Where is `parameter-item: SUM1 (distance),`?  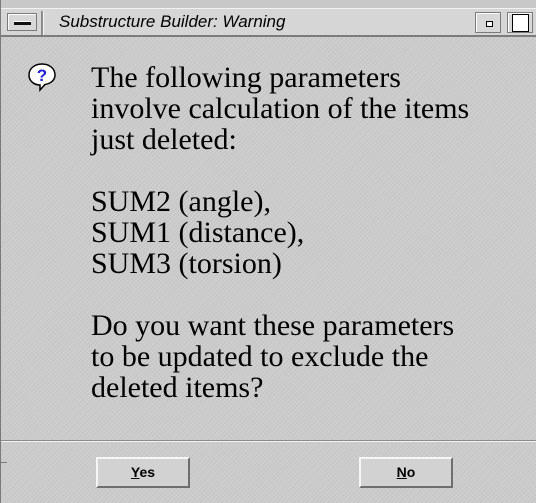 parameter-item: SUM1 (distance), is located at coordinates (198, 232).